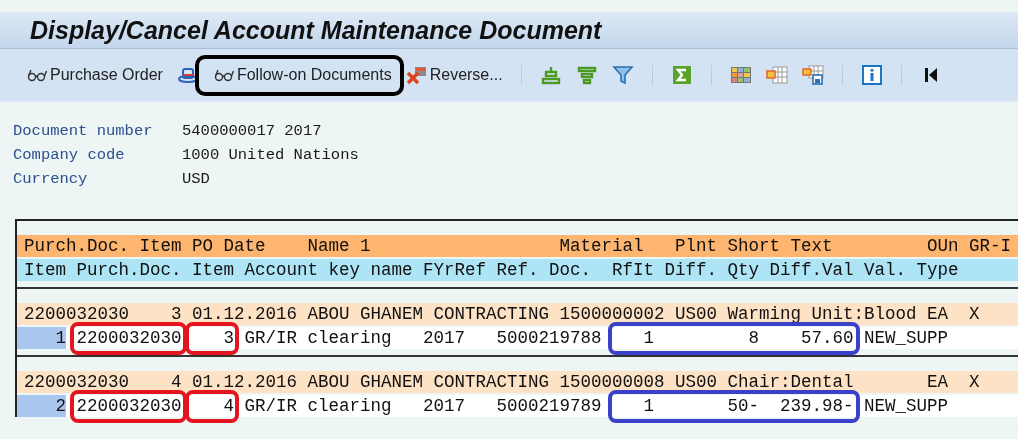 The width and height of the screenshot is (1018, 439). What do you see at coordinates (549, 338) in the screenshot?
I see `table-cell: 5000219788` at bounding box center [549, 338].